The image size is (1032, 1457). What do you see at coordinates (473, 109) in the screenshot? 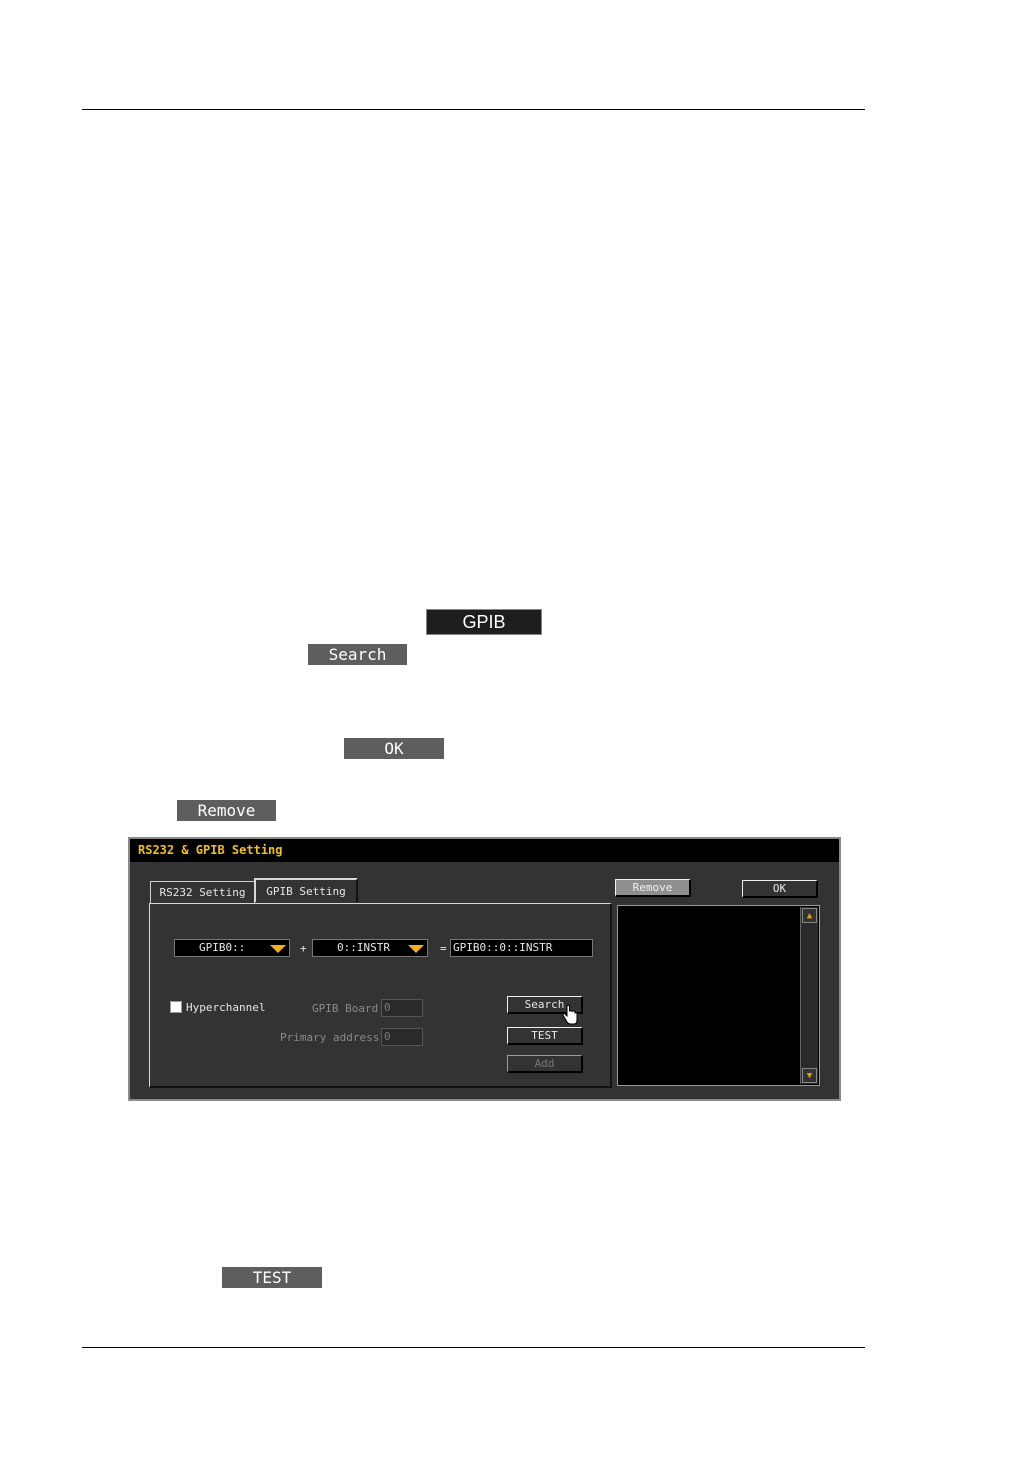
I see `header-rule` at bounding box center [473, 109].